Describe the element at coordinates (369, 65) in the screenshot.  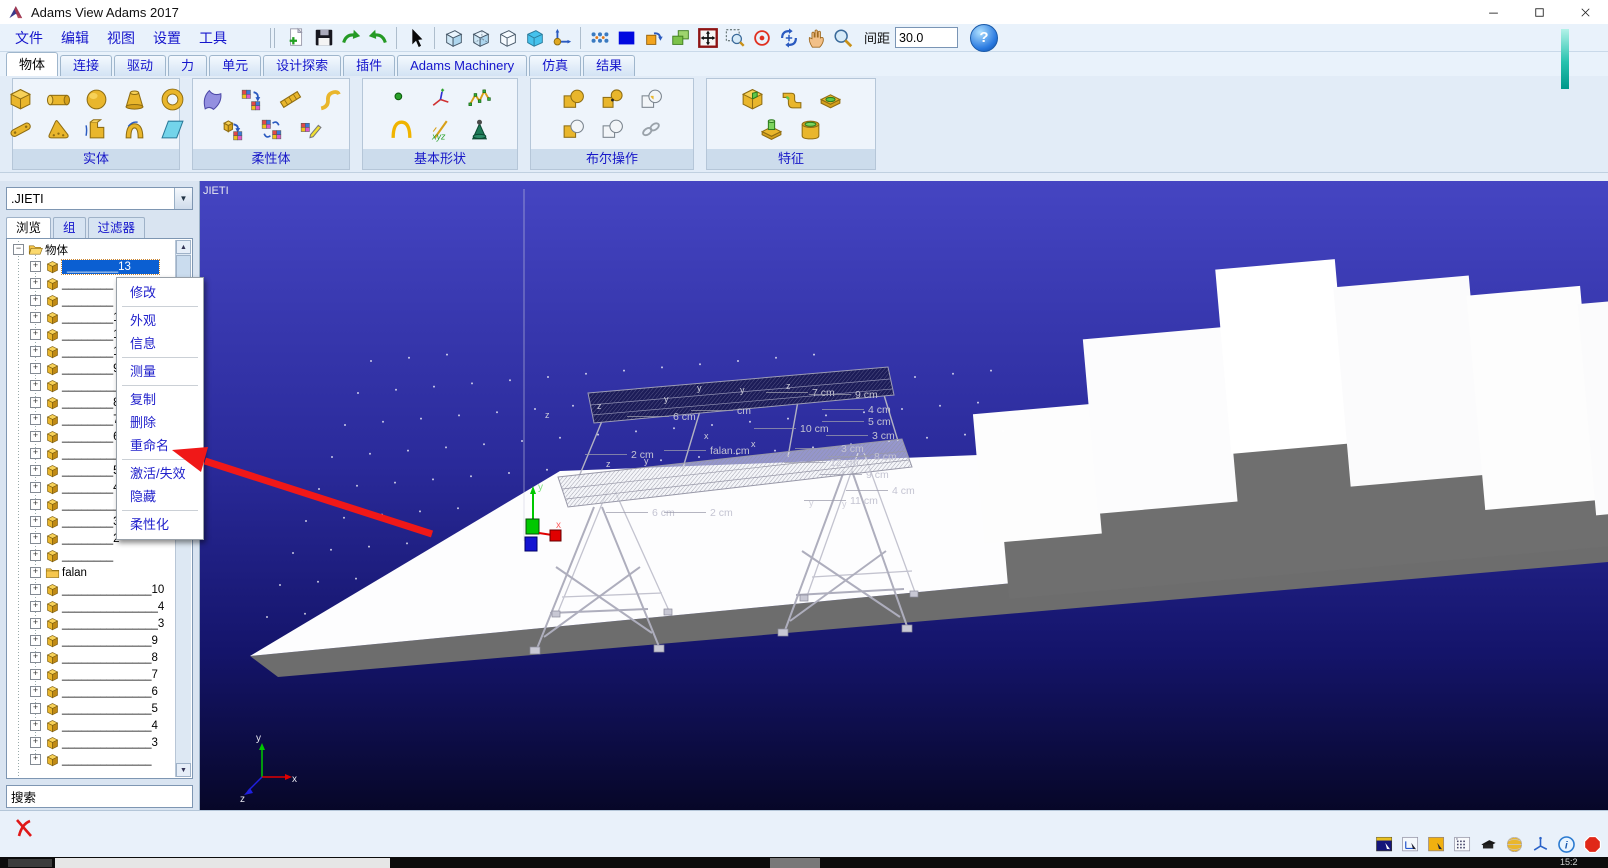
I see `ribbon-tab-7: 插件` at that location.